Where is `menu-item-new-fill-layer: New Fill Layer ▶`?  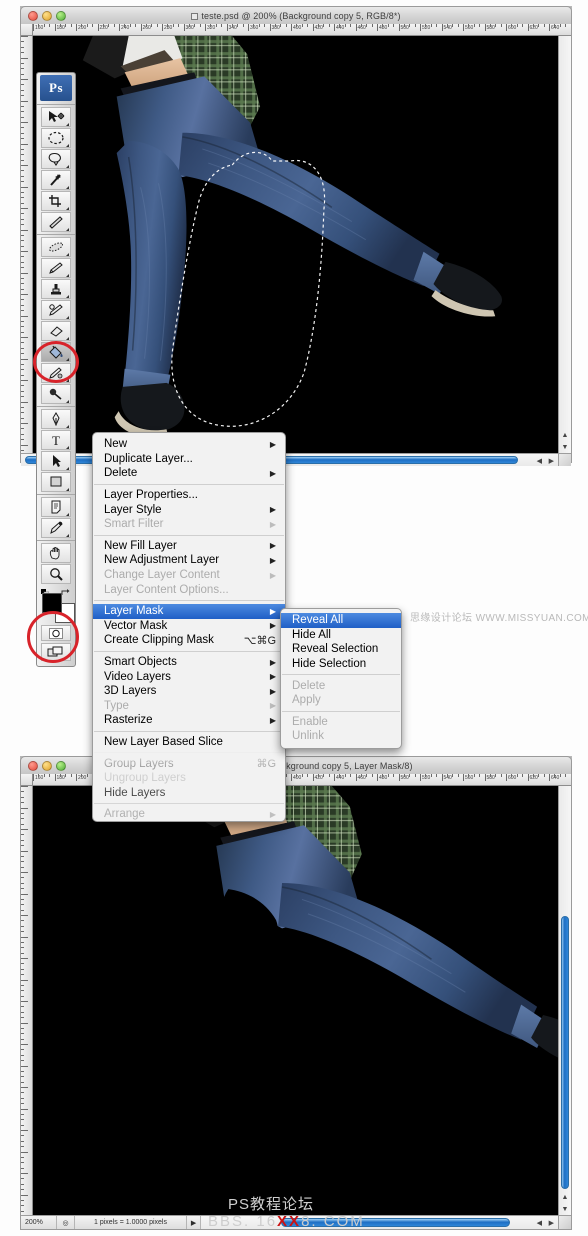 menu-item-new-fill-layer: New Fill Layer ▶ is located at coordinates (189, 546).